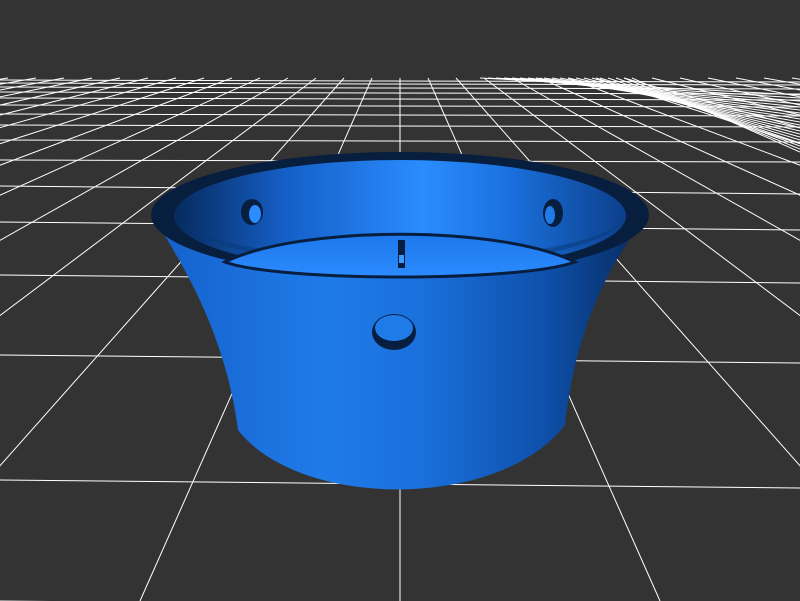  I want to click on front-hole, so click(394, 332).